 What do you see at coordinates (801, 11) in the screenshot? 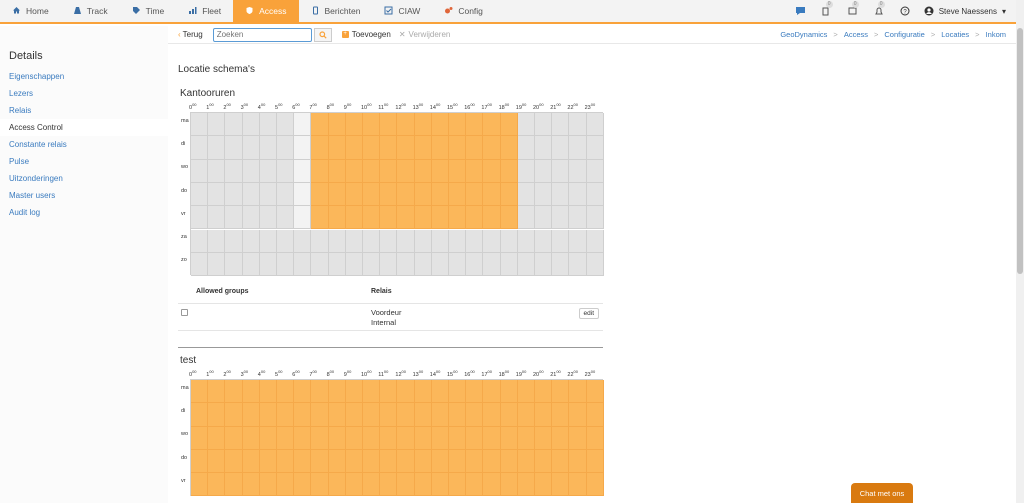
I see `chat-bubble-icon` at bounding box center [801, 11].